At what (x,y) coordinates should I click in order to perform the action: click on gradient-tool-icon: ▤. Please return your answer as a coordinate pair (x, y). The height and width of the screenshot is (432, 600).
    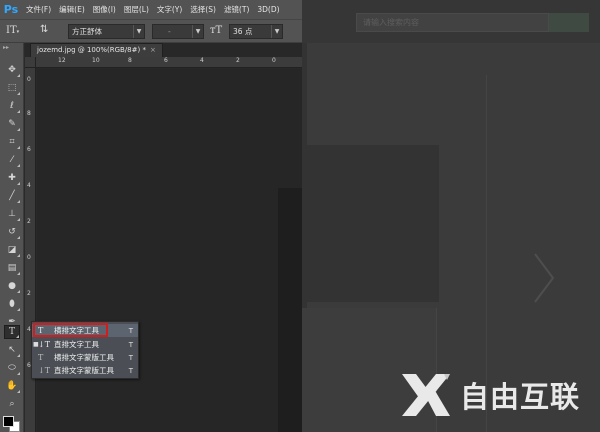
    Looking at the image, I should click on (12, 268).